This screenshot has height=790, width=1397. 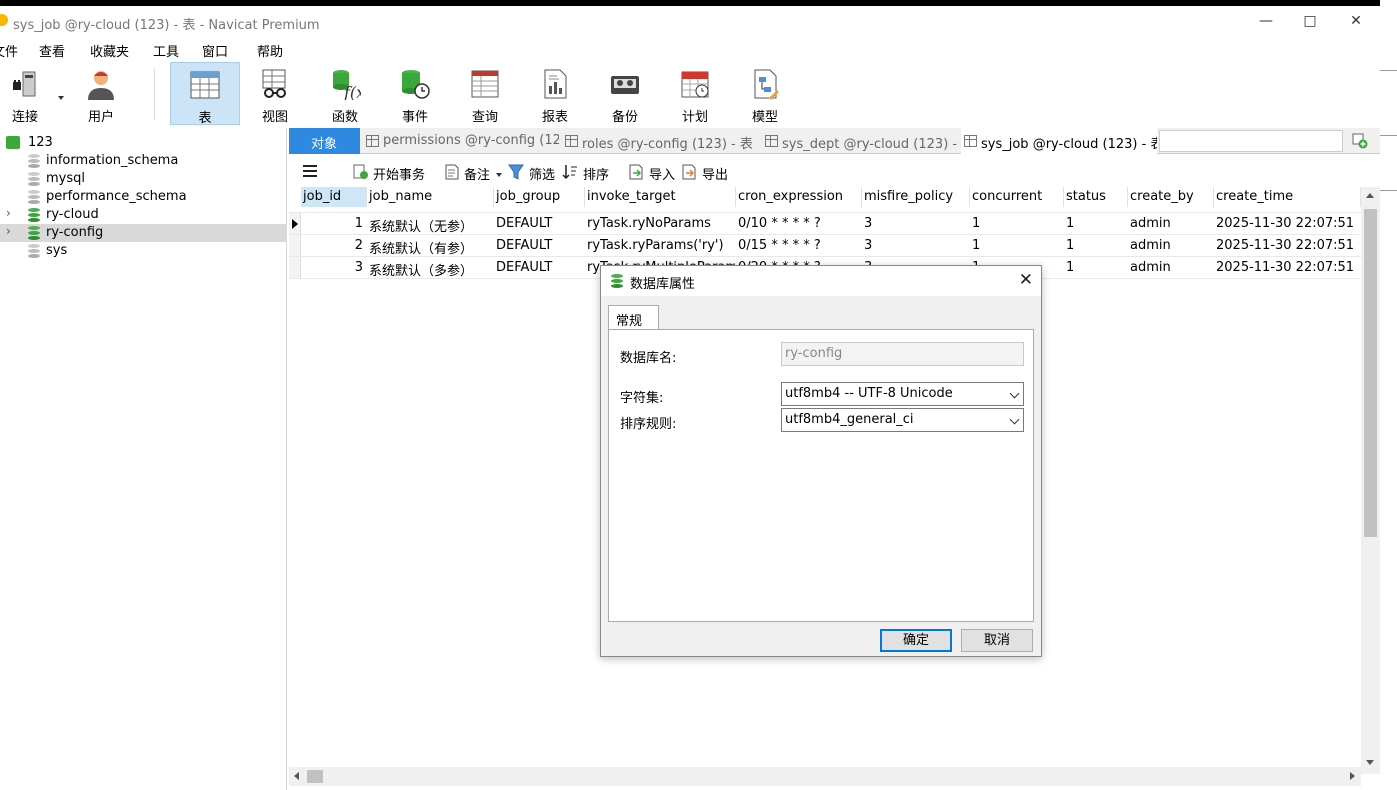 I want to click on export-icon, so click(x=689, y=172).